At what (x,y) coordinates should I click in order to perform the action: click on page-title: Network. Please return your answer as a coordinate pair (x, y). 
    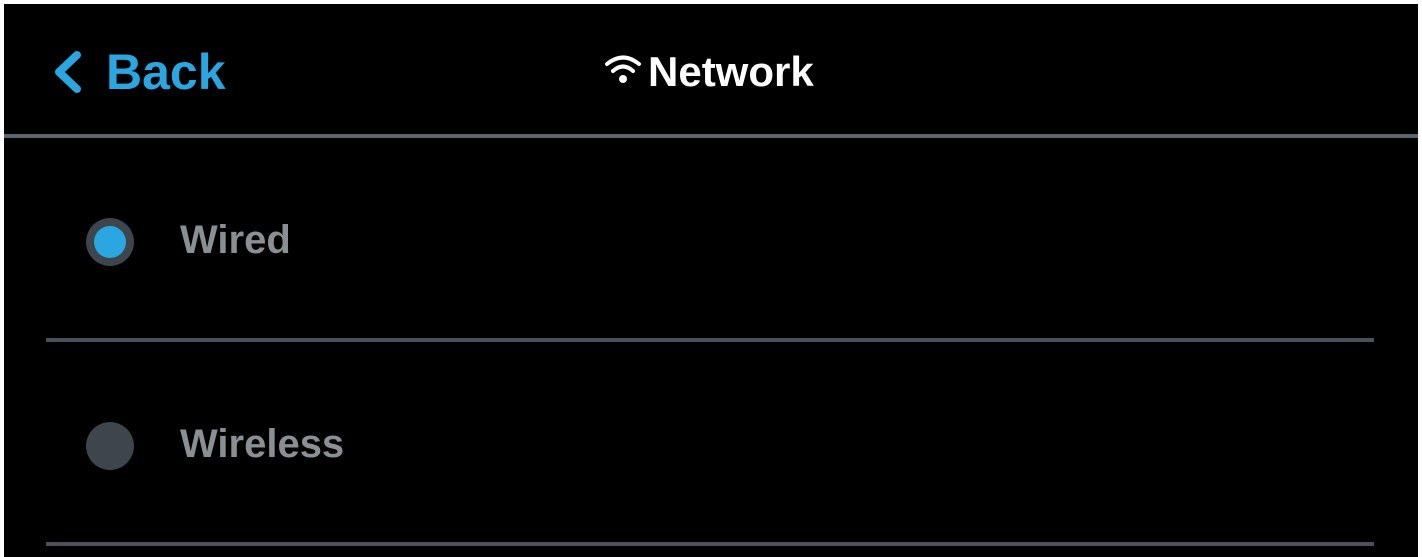
    Looking at the image, I should click on (709, 72).